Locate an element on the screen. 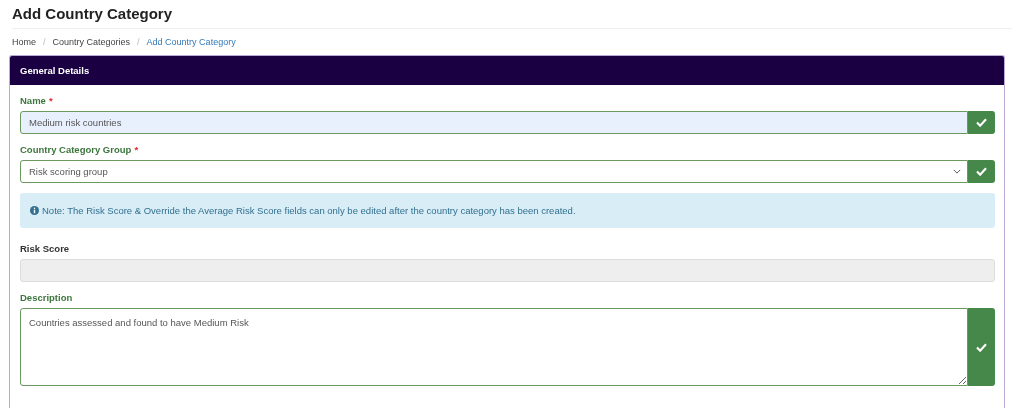 The height and width of the screenshot is (408, 1024). breadcrumb-link: Country Categories is located at coordinates (91, 46).